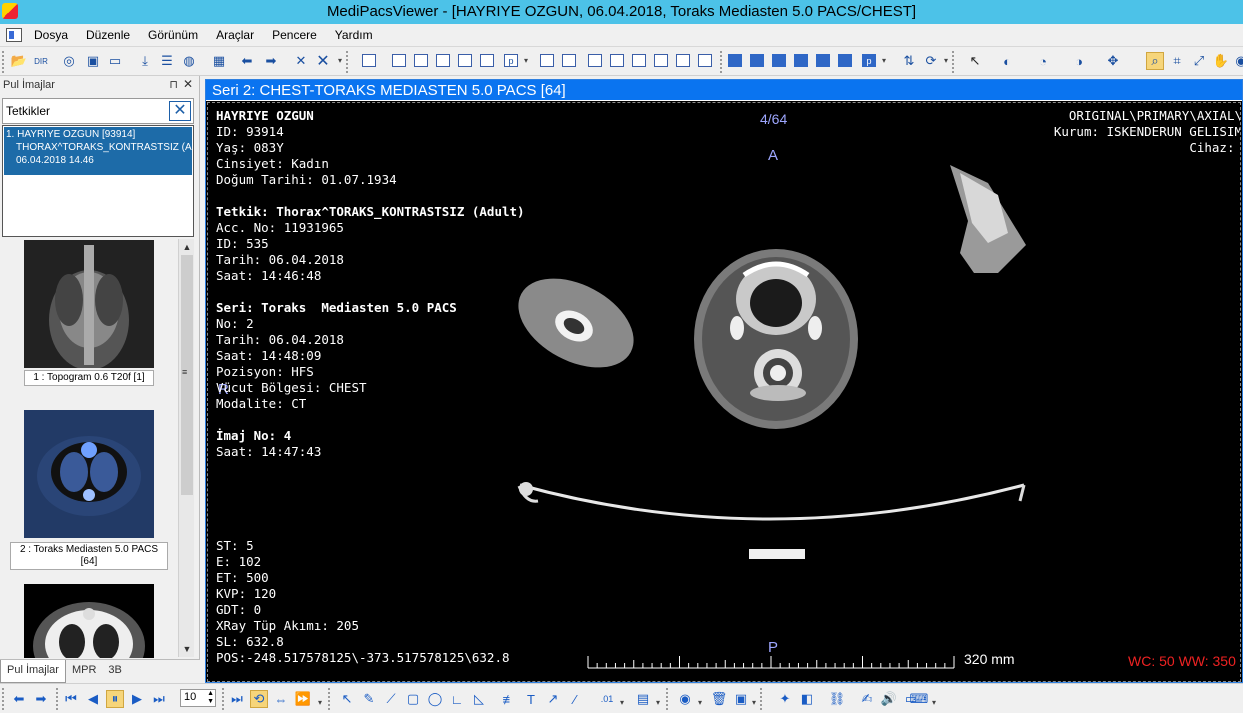 This screenshot has height=713, width=1243. I want to click on sync-icon: ⟳, so click(931, 61).